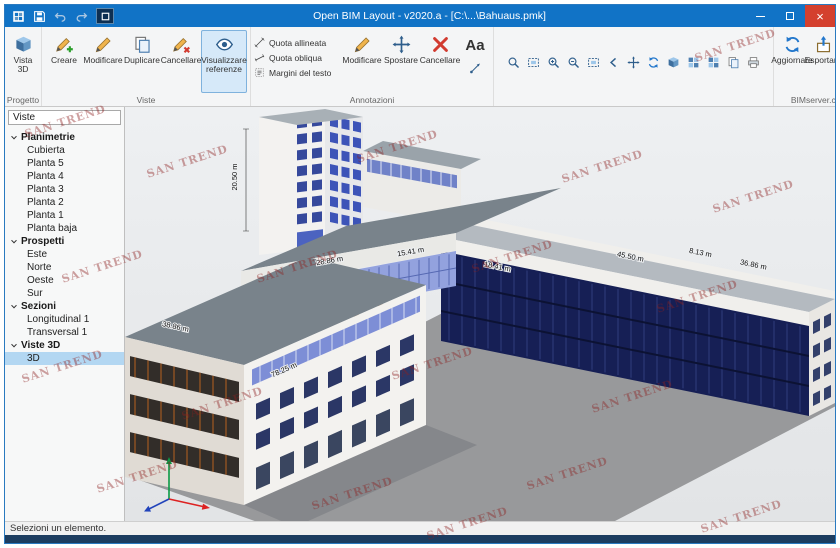 This screenshot has height=548, width=840. Describe the element at coordinates (593, 62) in the screenshot. I see `zoom-extents-button` at that location.